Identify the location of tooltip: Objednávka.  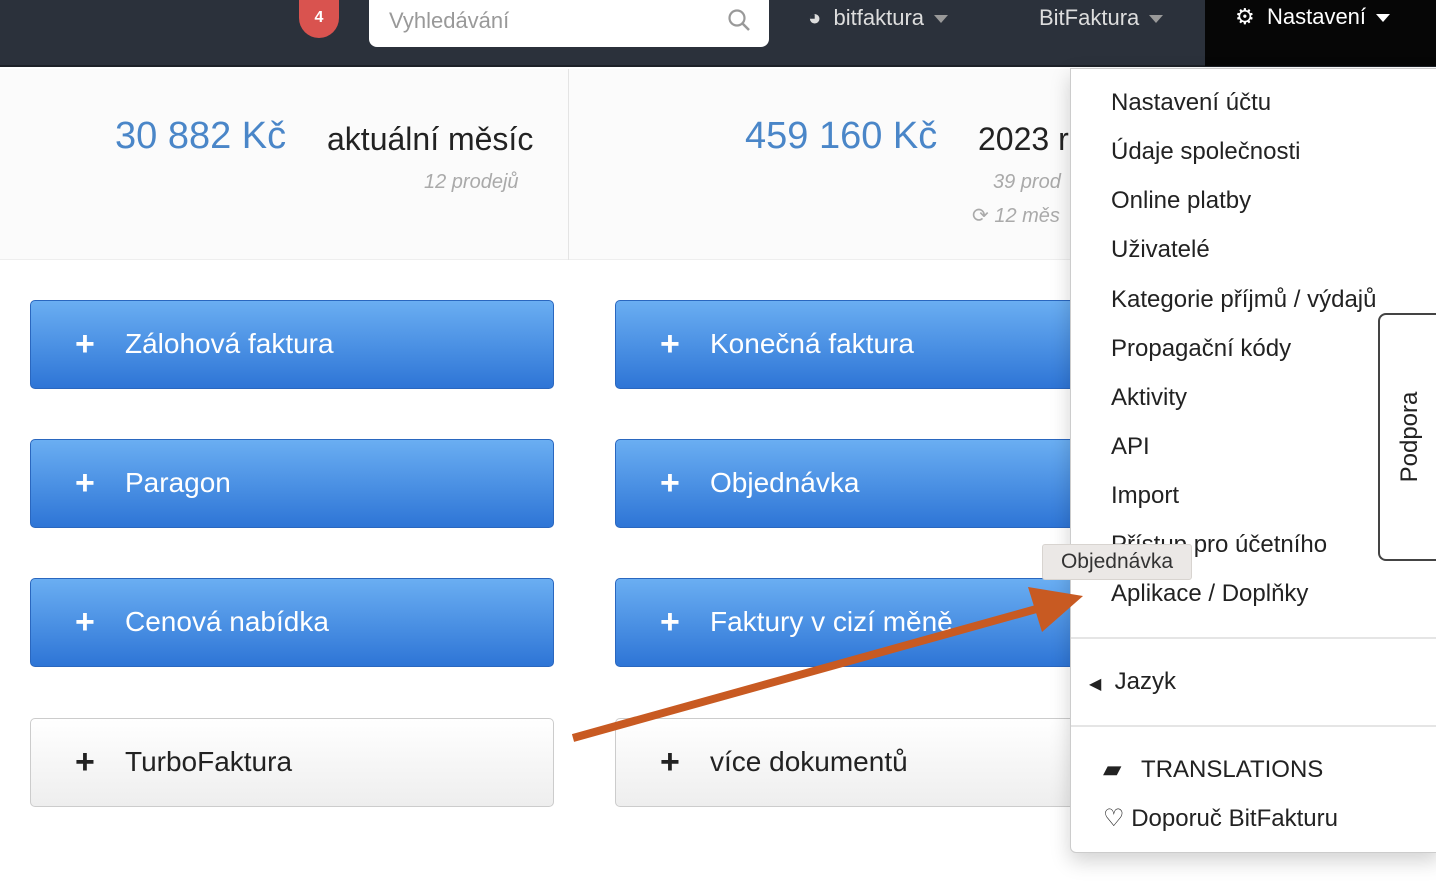
(1117, 562).